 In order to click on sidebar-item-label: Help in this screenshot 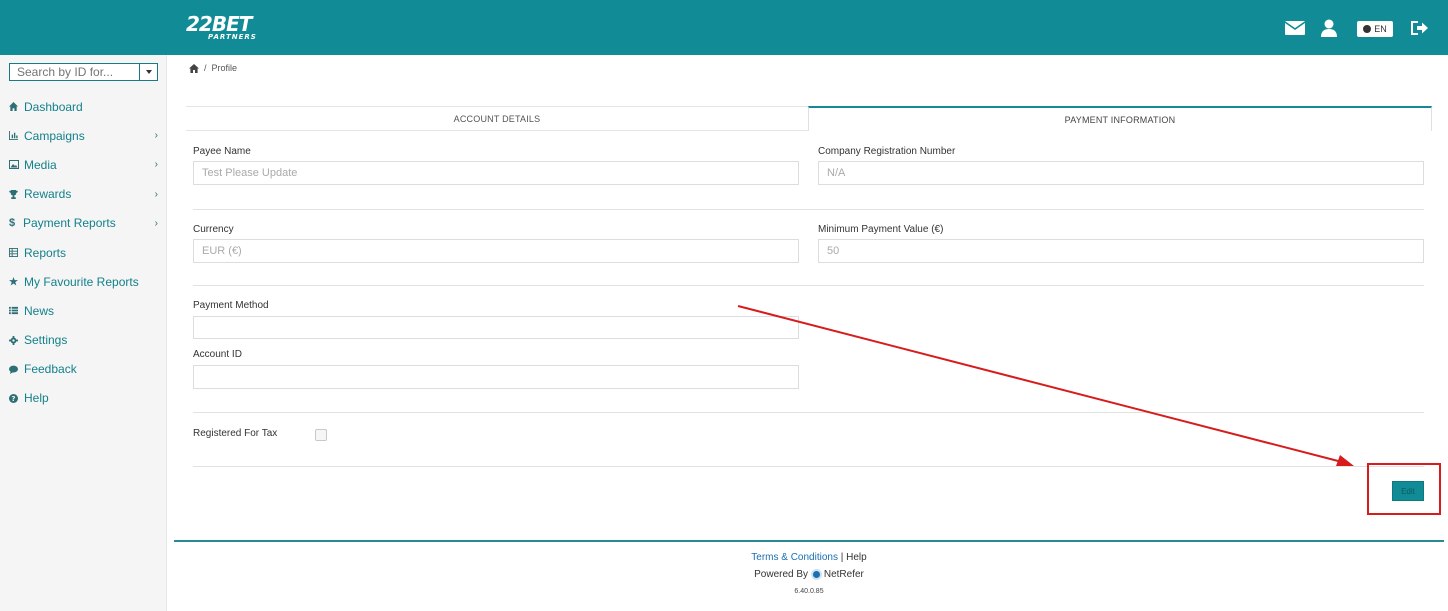, I will do `click(36, 398)`.